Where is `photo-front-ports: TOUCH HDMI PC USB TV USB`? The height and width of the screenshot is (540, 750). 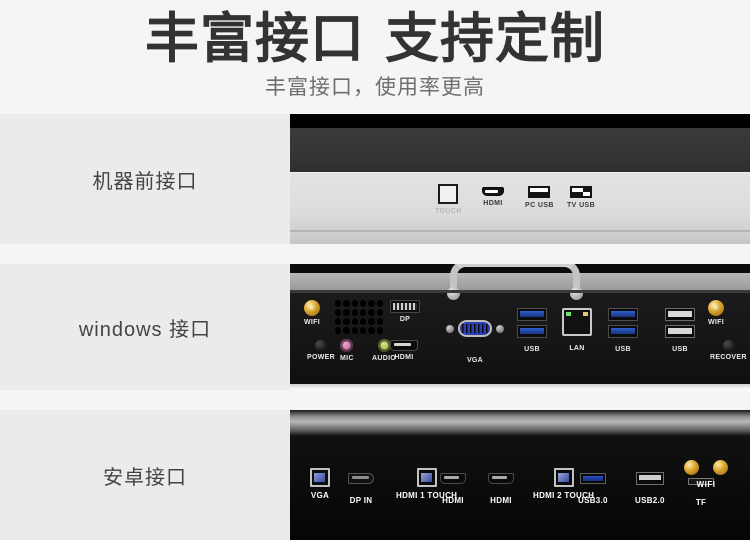
photo-front-ports: TOUCH HDMI PC USB TV USB is located at coordinates (520, 179).